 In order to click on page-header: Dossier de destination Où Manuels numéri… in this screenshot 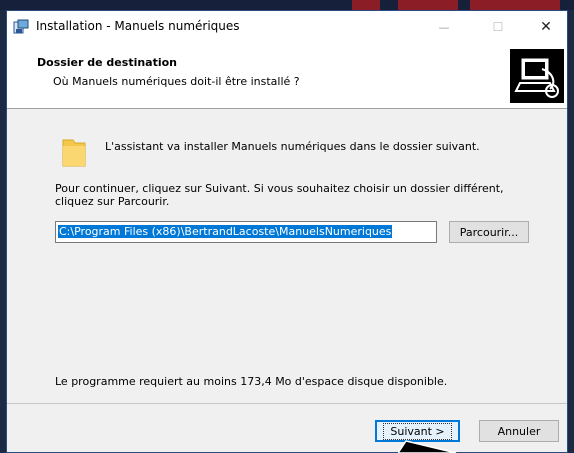, I will do `click(287, 76)`.